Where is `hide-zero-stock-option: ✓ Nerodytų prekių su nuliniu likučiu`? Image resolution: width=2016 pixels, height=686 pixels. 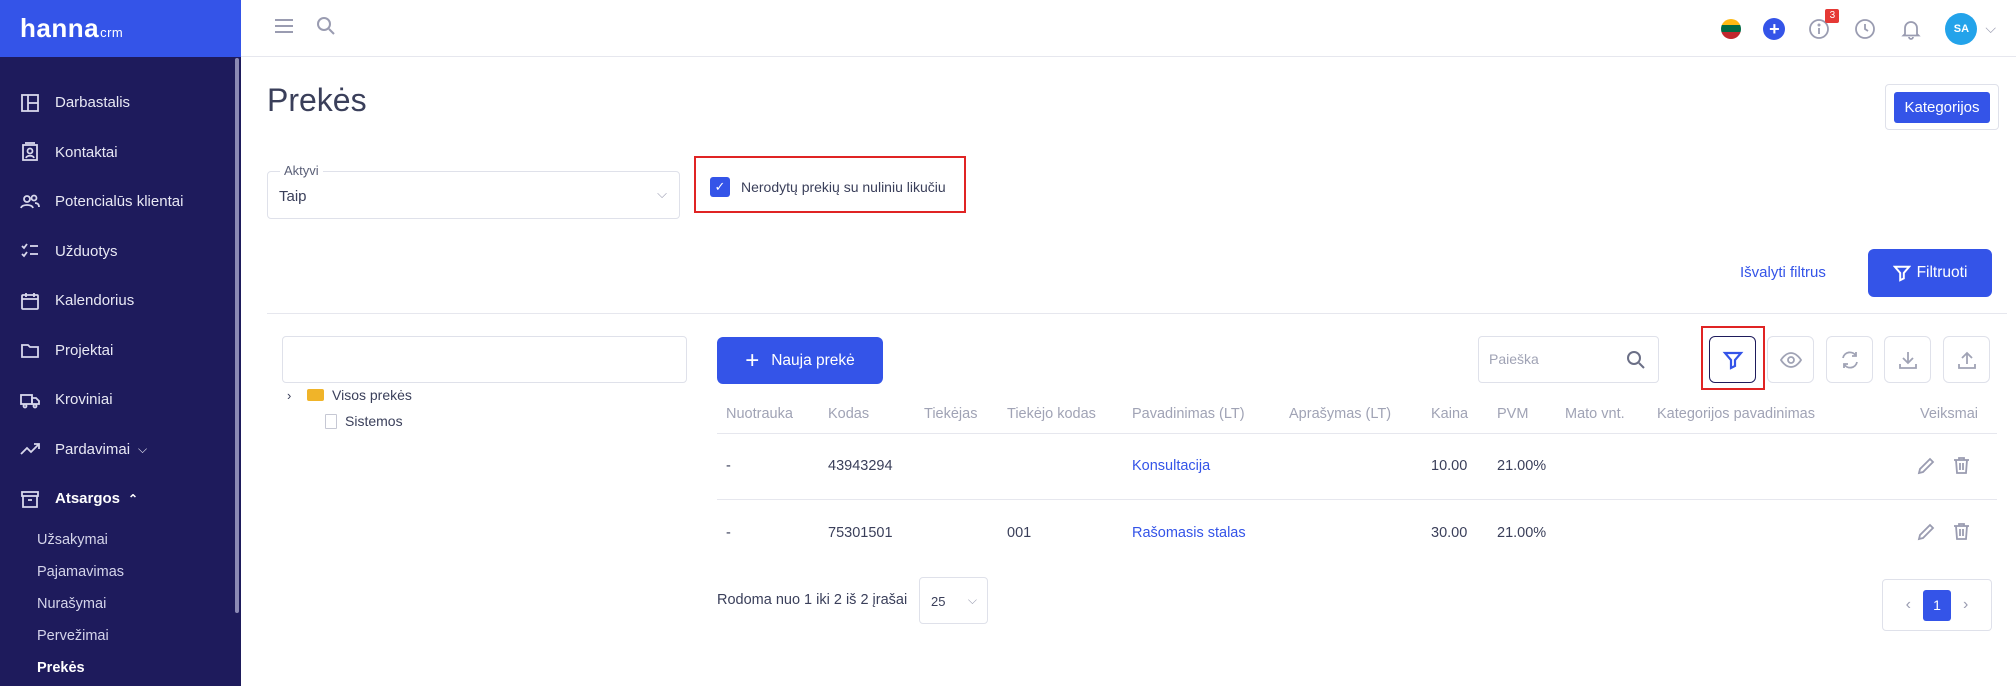
hide-zero-stock-option: ✓ Nerodytų prekių su nuliniu likučiu is located at coordinates (828, 187).